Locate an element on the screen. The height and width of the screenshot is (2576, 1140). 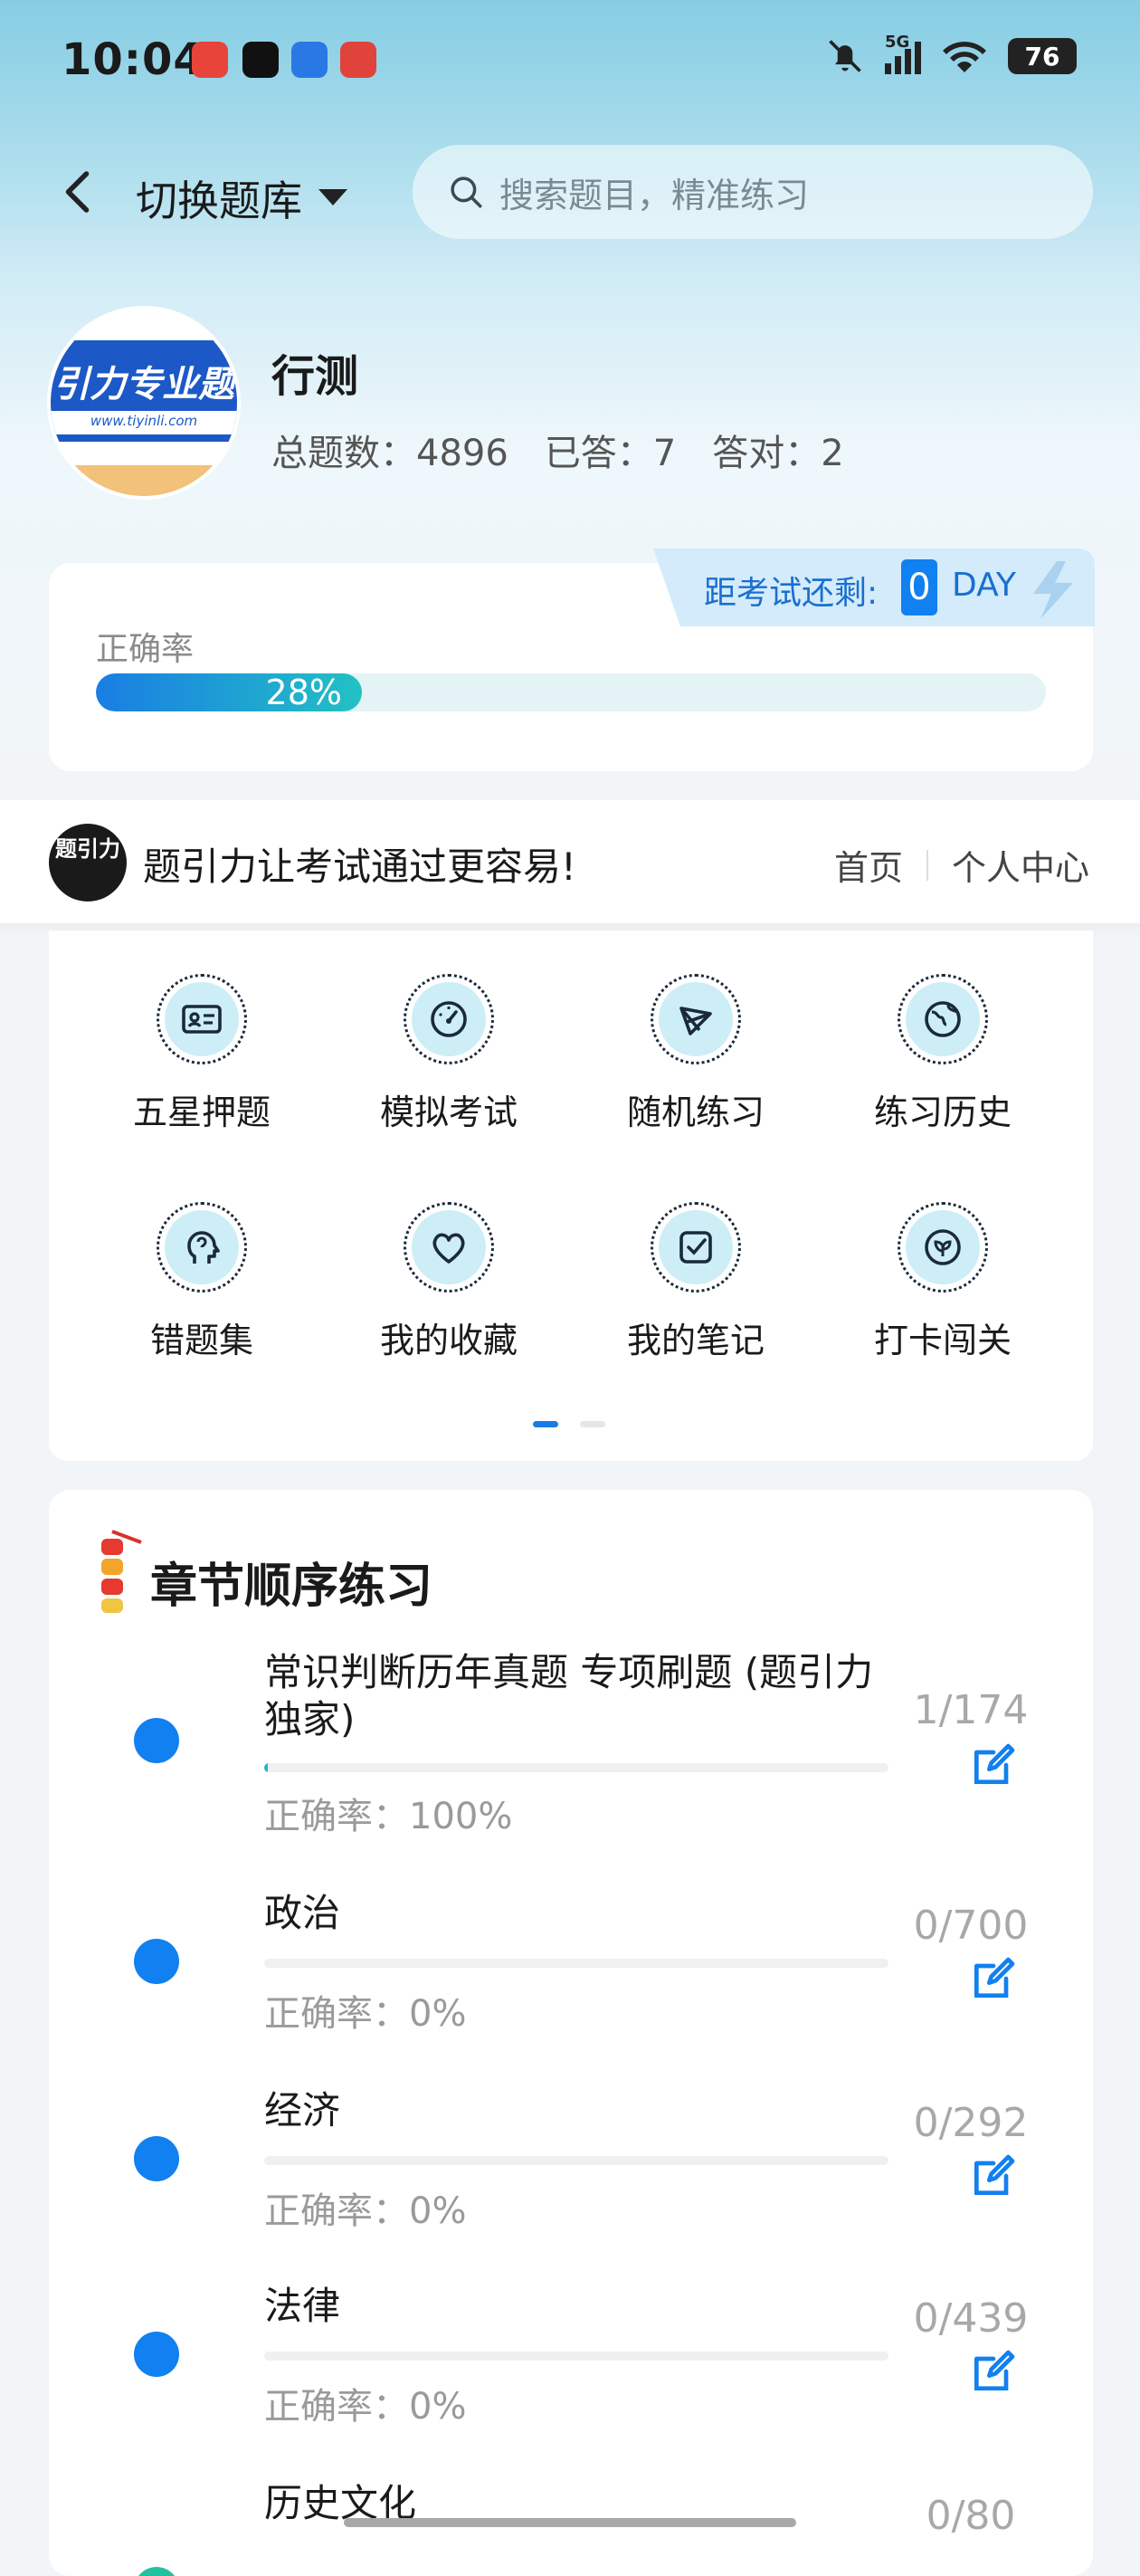
mute-bell-icon is located at coordinates (845, 56).